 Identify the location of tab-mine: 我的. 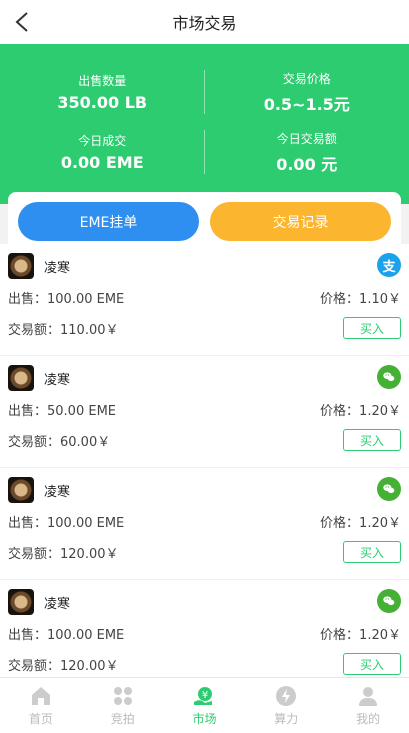
(368, 705).